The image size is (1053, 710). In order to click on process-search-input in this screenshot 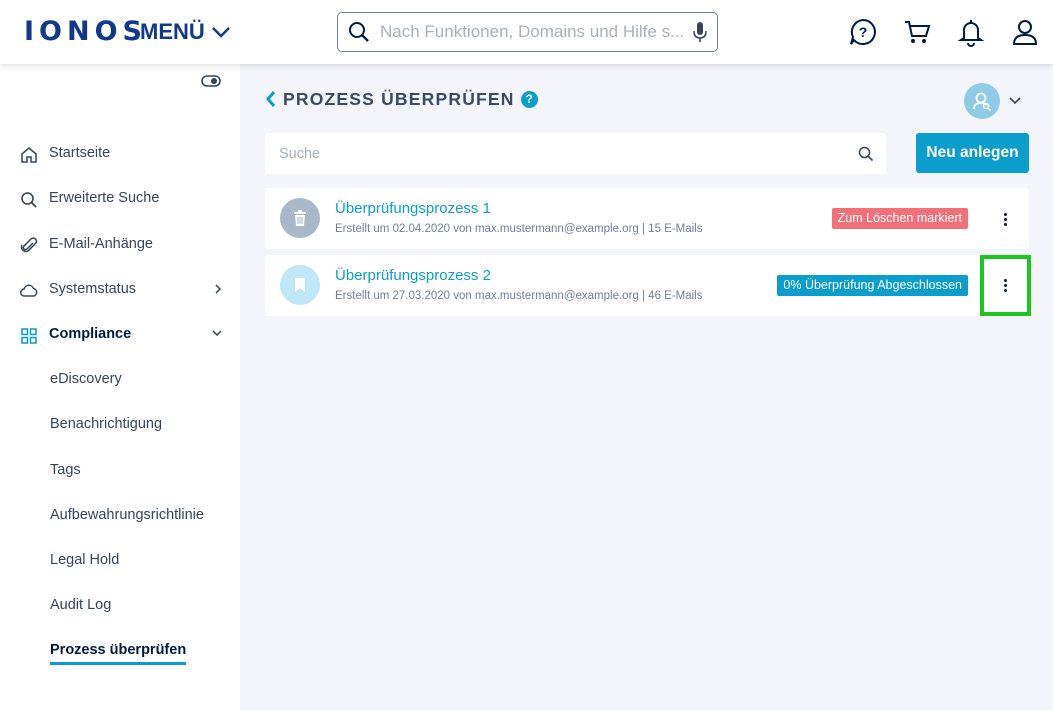, I will do `click(568, 153)`.